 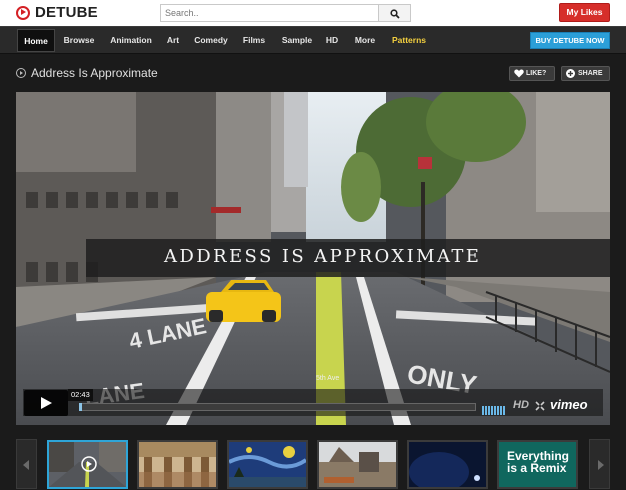 What do you see at coordinates (277, 407) in the screenshot?
I see `progress-track` at bounding box center [277, 407].